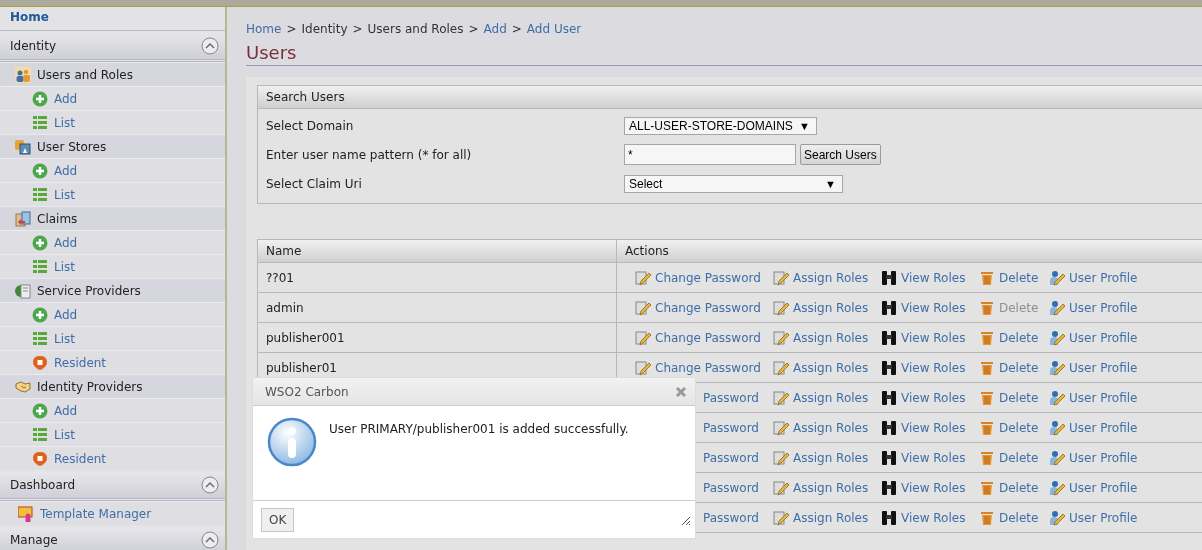 The height and width of the screenshot is (550, 1202). I want to click on select-dropdown: ALL-USER-STORE-DOMAINS ▼, so click(720, 125).